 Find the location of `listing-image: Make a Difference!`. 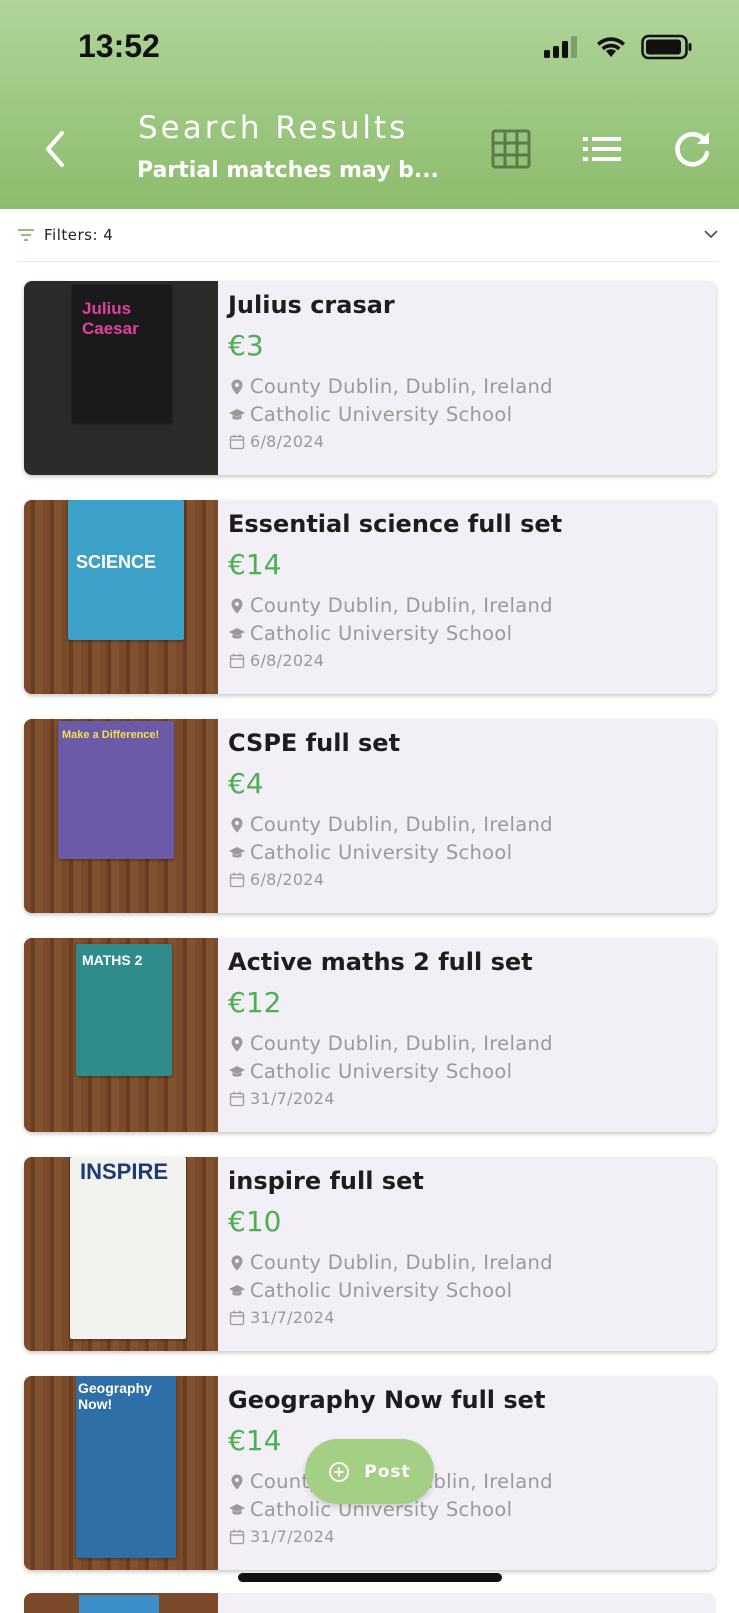

listing-image: Make a Difference! is located at coordinates (121, 816).